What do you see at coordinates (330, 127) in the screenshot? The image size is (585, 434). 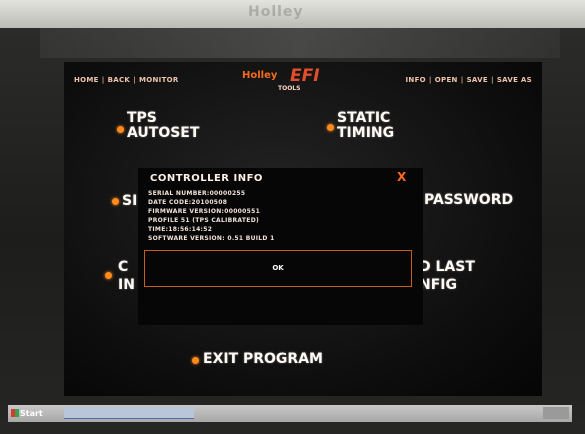 I see `static-timing-dot-icon` at bounding box center [330, 127].